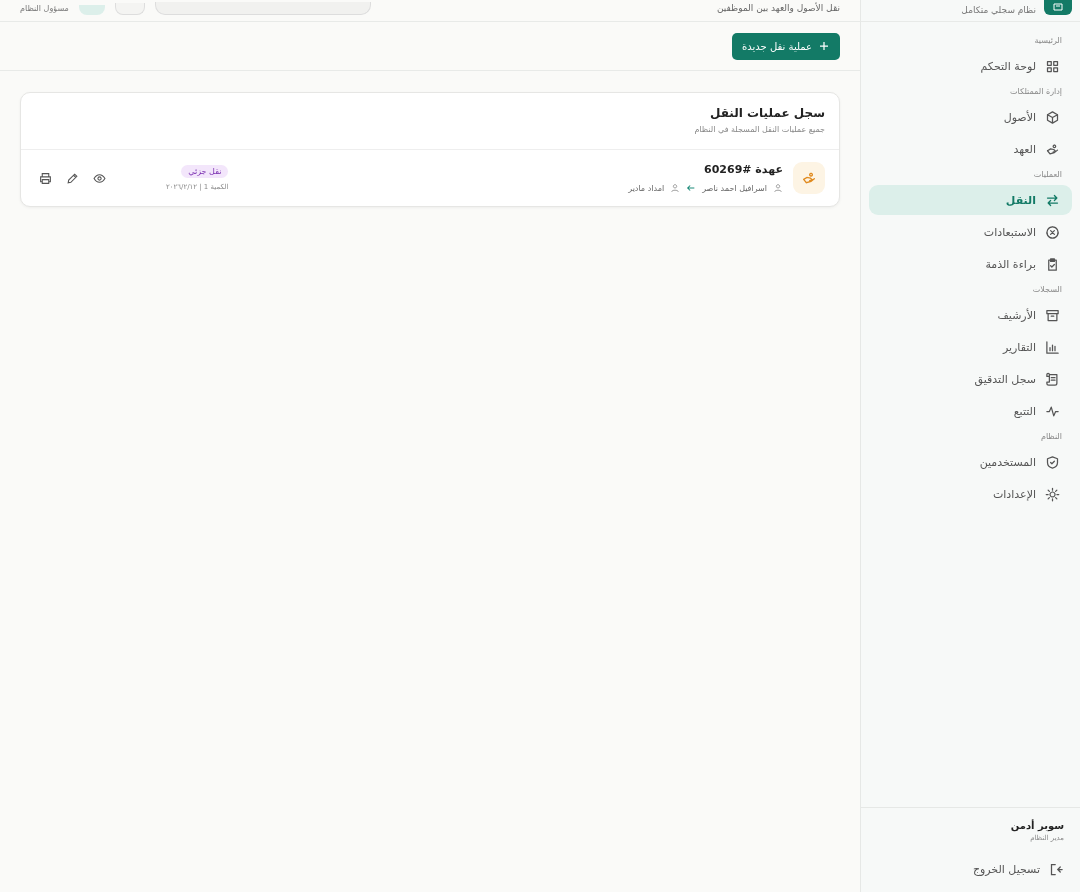 Image resolution: width=1080 pixels, height=892 pixels. I want to click on page-subtitle: نقل الأصول والعهد بين الموظفين, so click(778, 8).